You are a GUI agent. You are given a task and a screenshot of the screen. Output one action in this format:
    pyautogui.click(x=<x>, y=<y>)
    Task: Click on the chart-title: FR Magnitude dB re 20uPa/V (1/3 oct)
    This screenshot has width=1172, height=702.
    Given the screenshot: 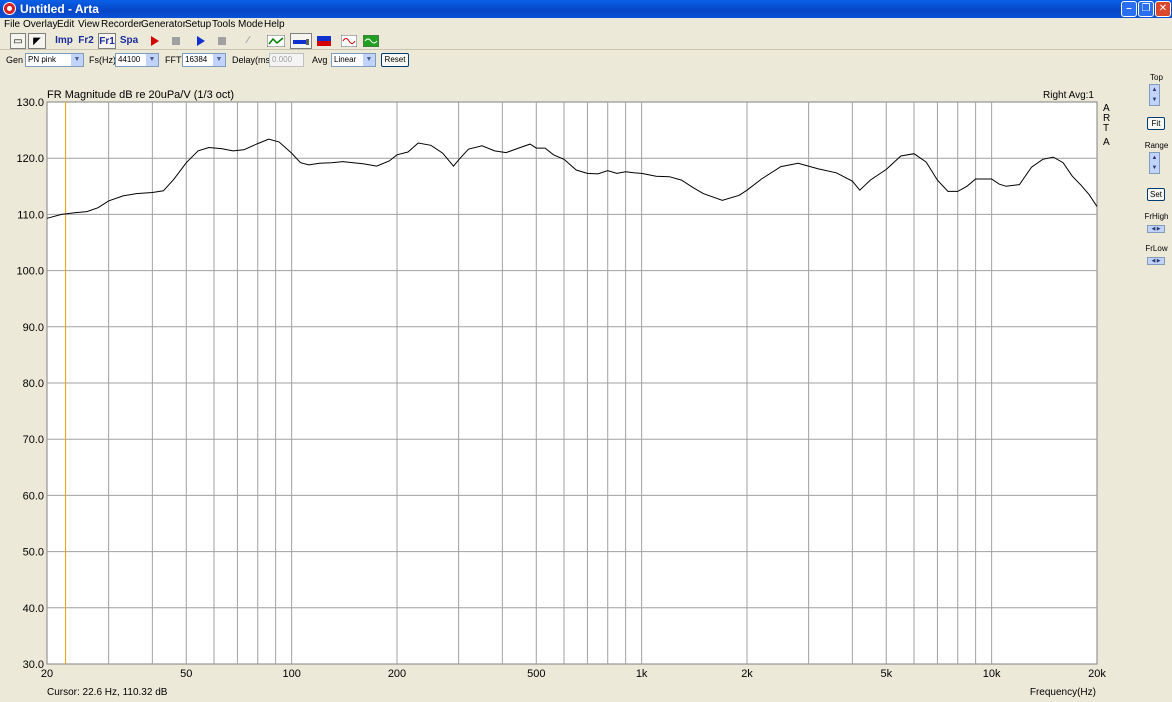 What is the action you would take?
    pyautogui.click(x=140, y=95)
    